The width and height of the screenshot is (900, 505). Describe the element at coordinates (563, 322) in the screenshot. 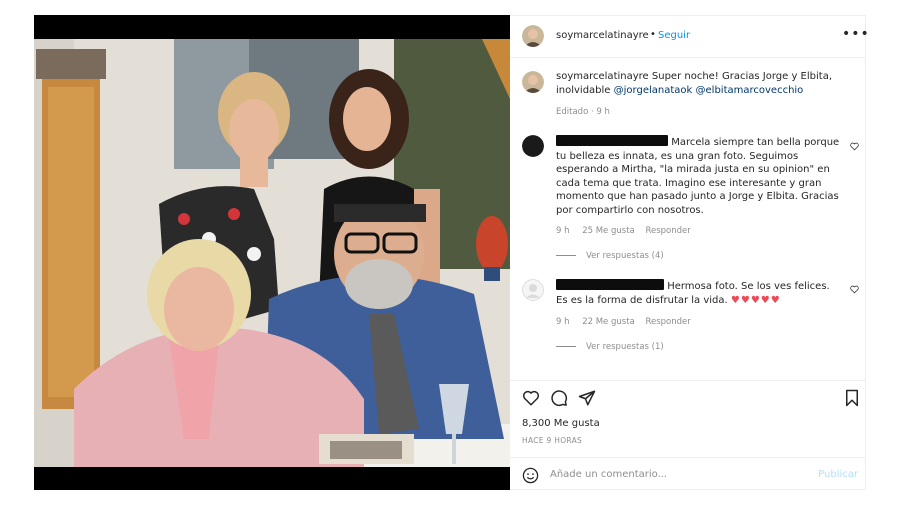

I see `comment-2-time: 9 h` at that location.